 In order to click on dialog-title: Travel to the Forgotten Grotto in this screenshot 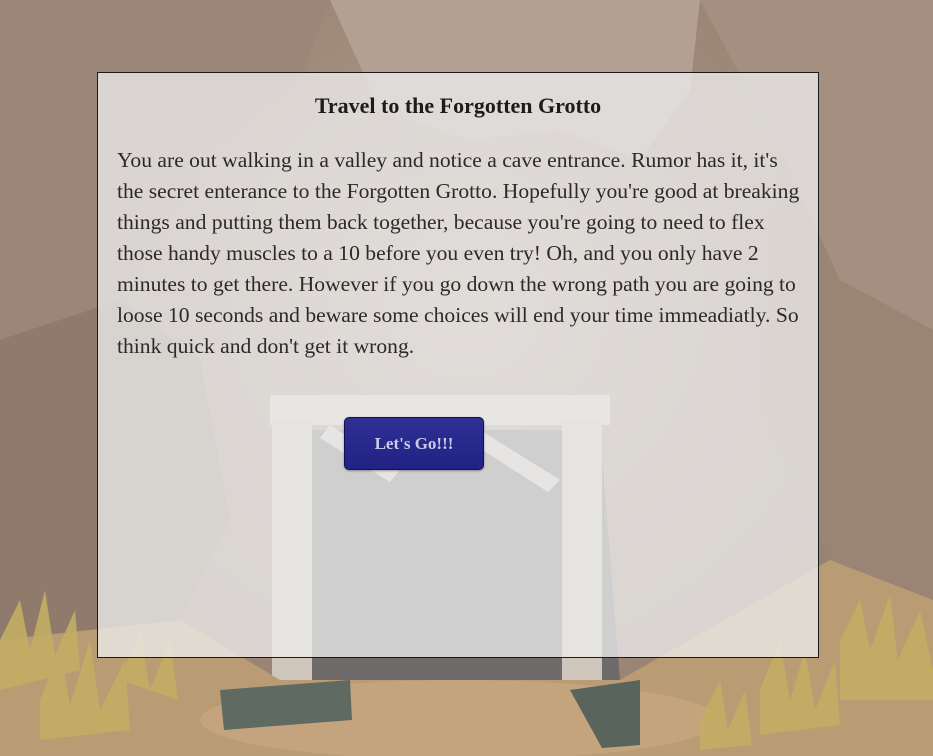, I will do `click(458, 105)`.